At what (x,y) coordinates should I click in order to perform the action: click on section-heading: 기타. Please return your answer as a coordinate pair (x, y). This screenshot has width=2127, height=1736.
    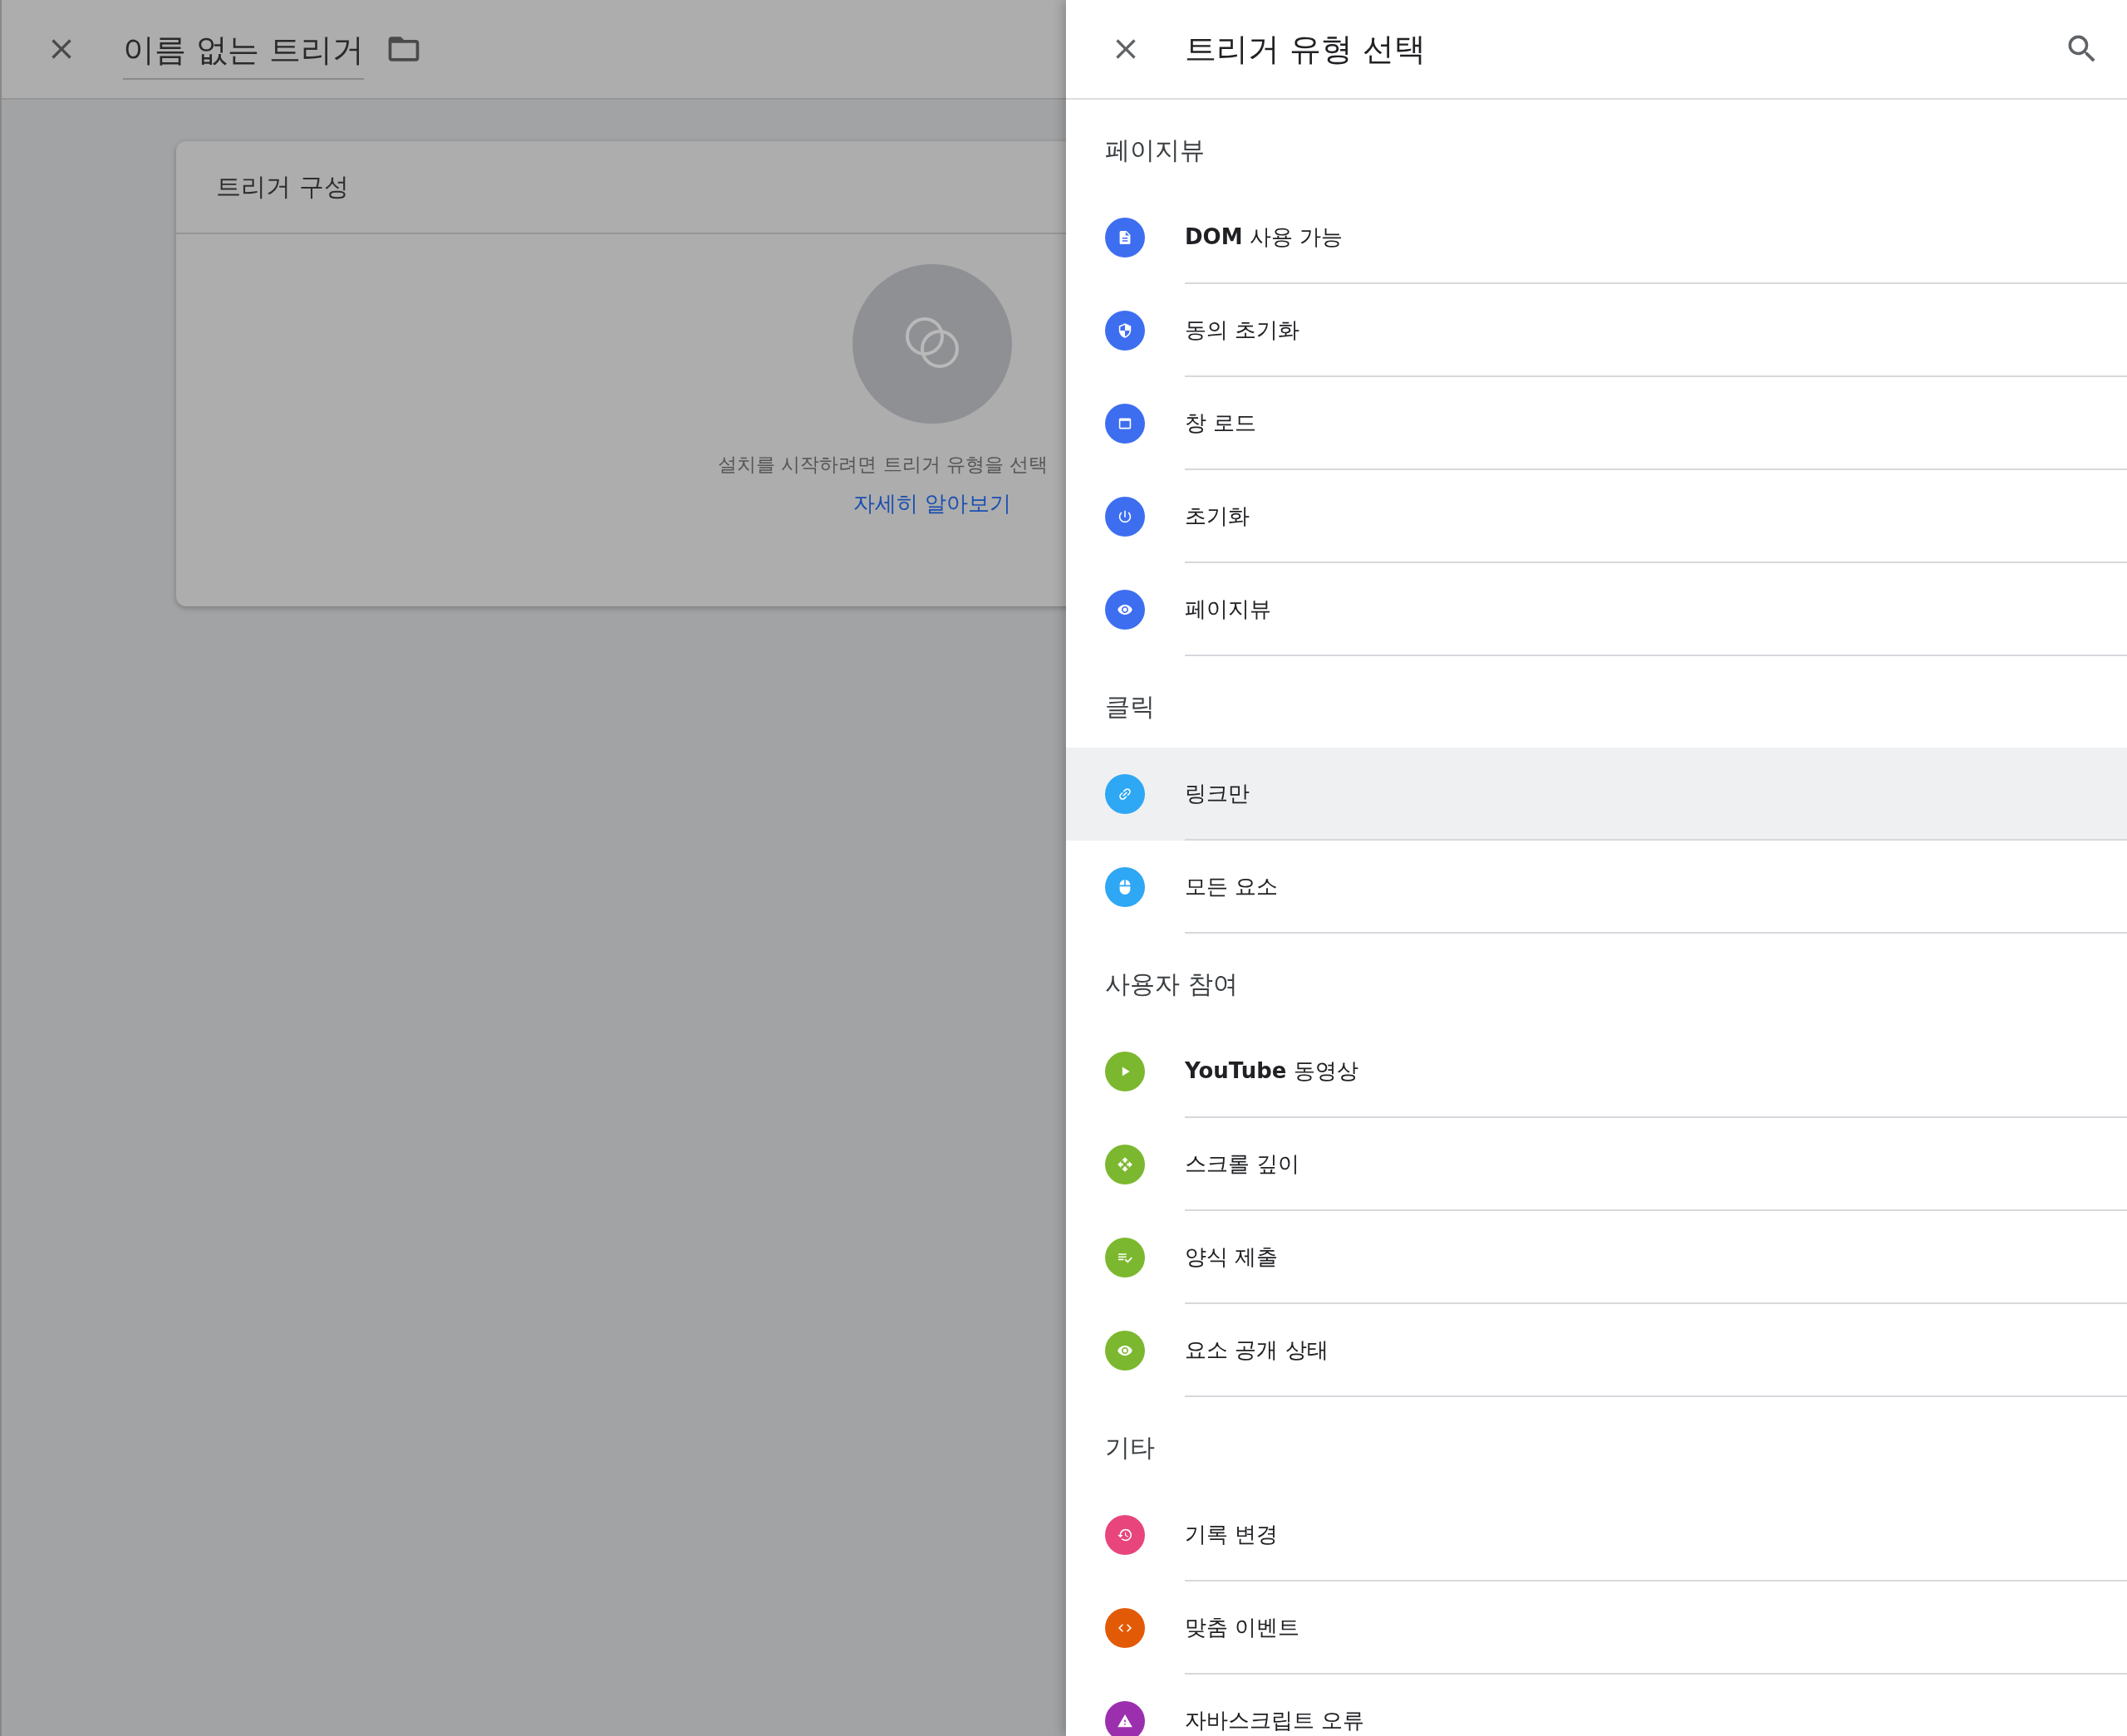
    Looking at the image, I should click on (1130, 1448).